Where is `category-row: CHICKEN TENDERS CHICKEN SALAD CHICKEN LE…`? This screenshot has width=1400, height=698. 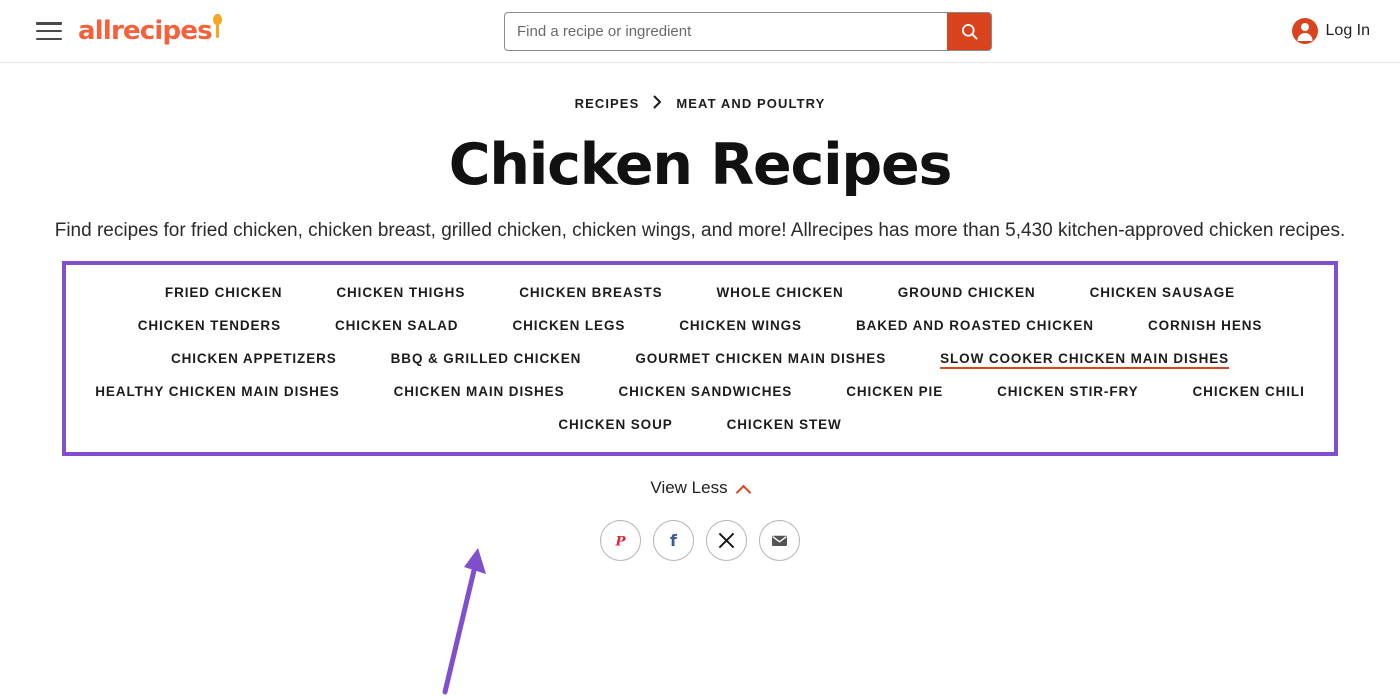 category-row: CHICKEN TENDERS CHICKEN SALAD CHICKEN LE… is located at coordinates (700, 325).